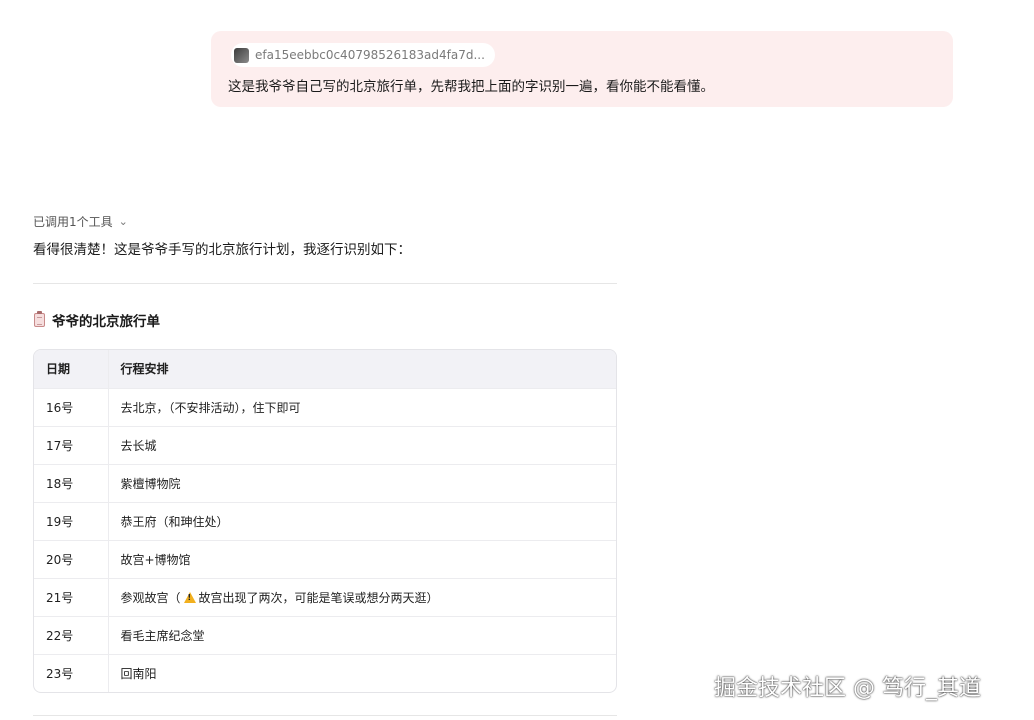  What do you see at coordinates (222, 250) in the screenshot?
I see `assistant-intro-text: 看得很清楚！这是爷爷手写的北京旅行计划，我逐行识别如下：` at bounding box center [222, 250].